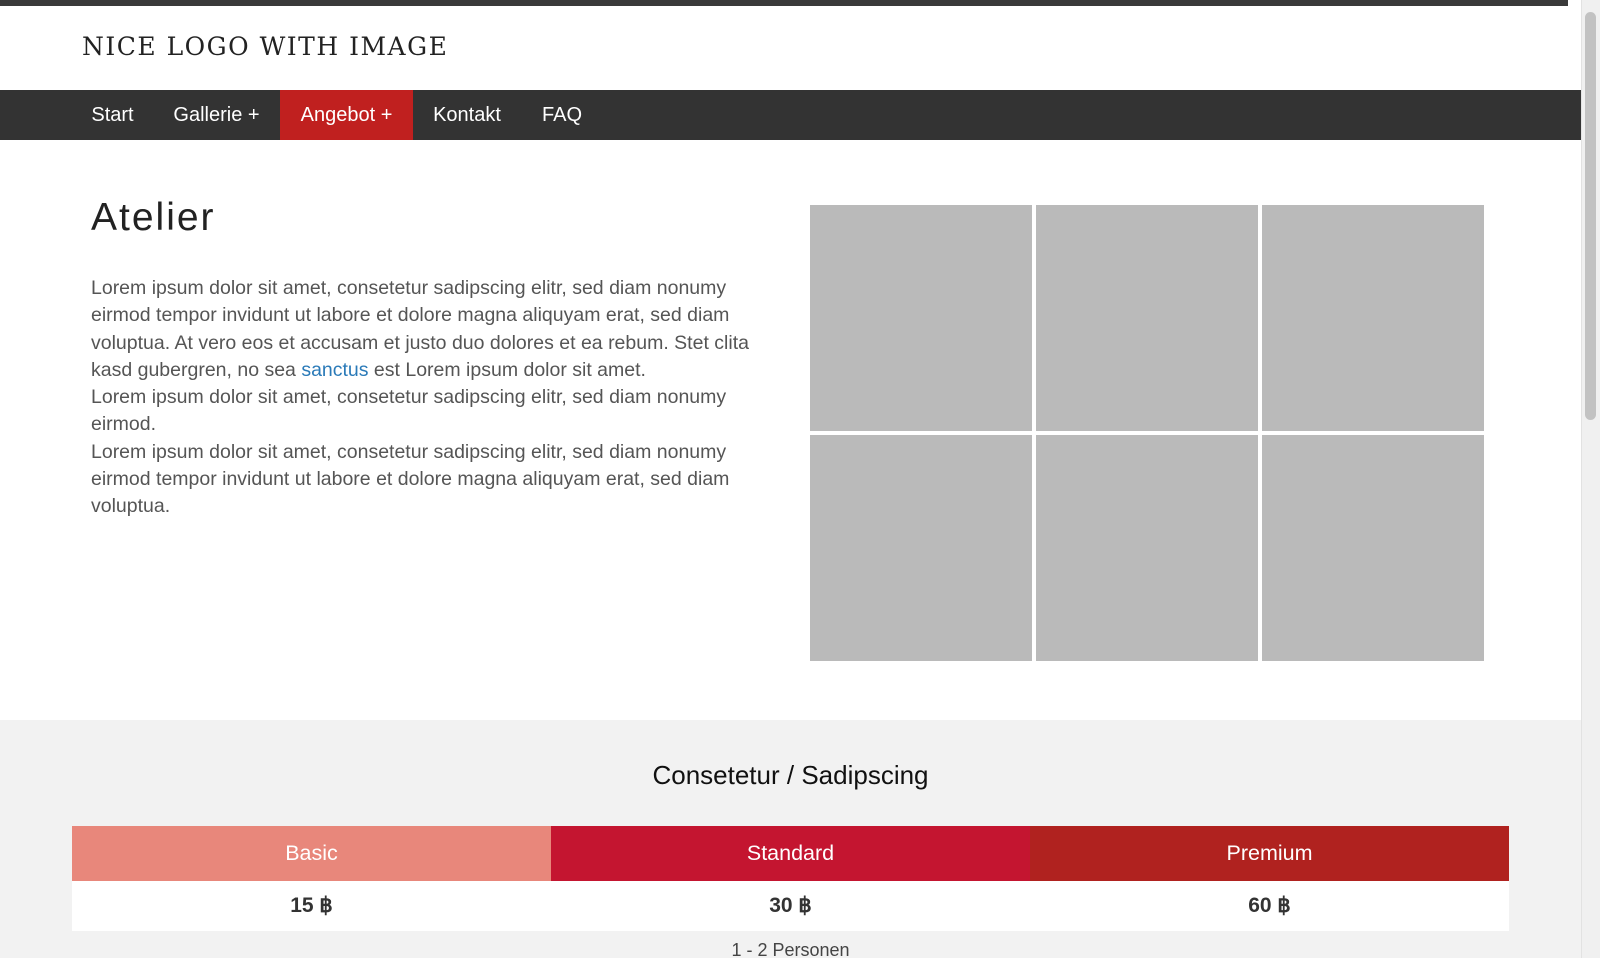 Image resolution: width=1600 pixels, height=958 pixels. What do you see at coordinates (334, 370) in the screenshot?
I see `sanctus-link: sanctus` at bounding box center [334, 370].